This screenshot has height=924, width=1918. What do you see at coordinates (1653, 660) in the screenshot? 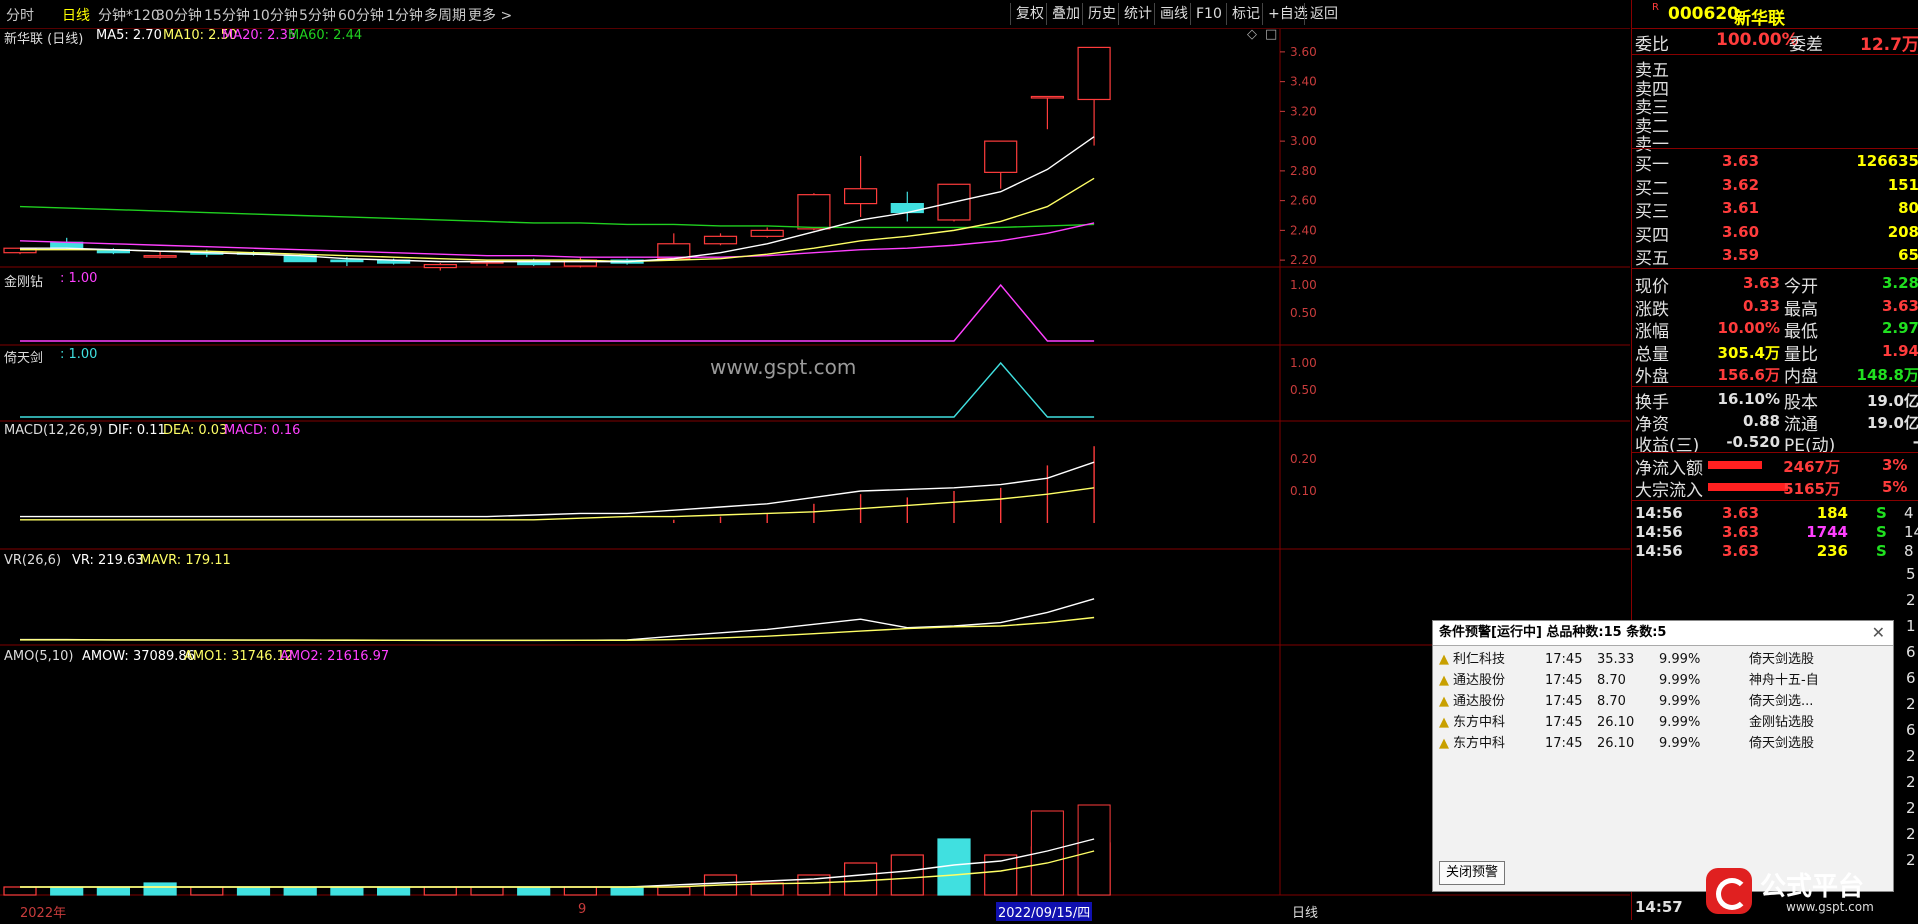
I see `alert-row: ▲ 利仁科技 17:45 35.33 9.99% 倚天剑选股` at bounding box center [1653, 660].